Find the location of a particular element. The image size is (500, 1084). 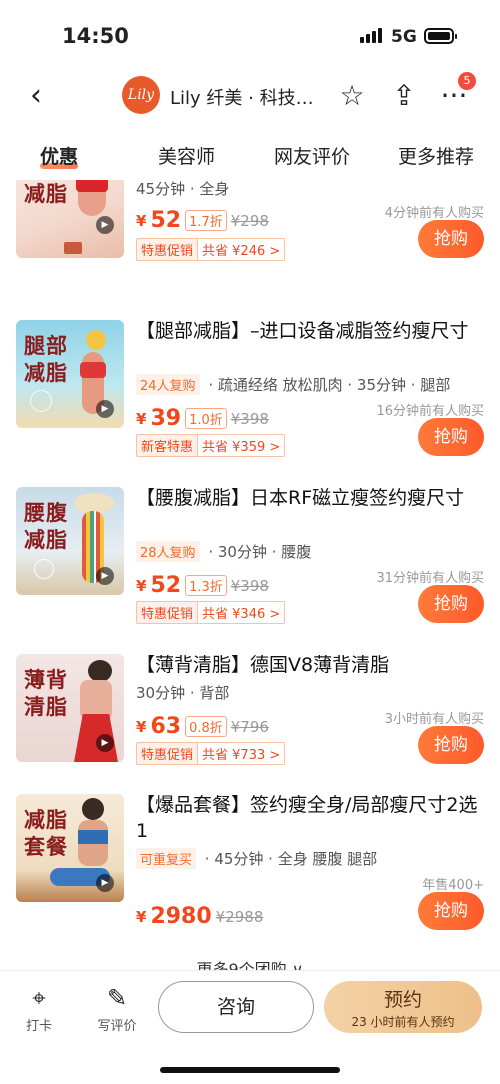

deal-price: ¥52 1.3折 ¥398 is located at coordinates (202, 585).